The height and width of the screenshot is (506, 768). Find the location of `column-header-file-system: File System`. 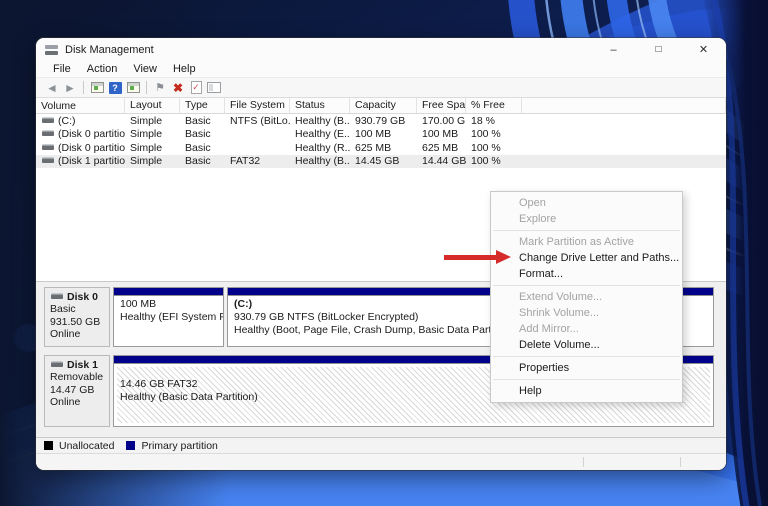

column-header-file-system: File System is located at coordinates (257, 105).